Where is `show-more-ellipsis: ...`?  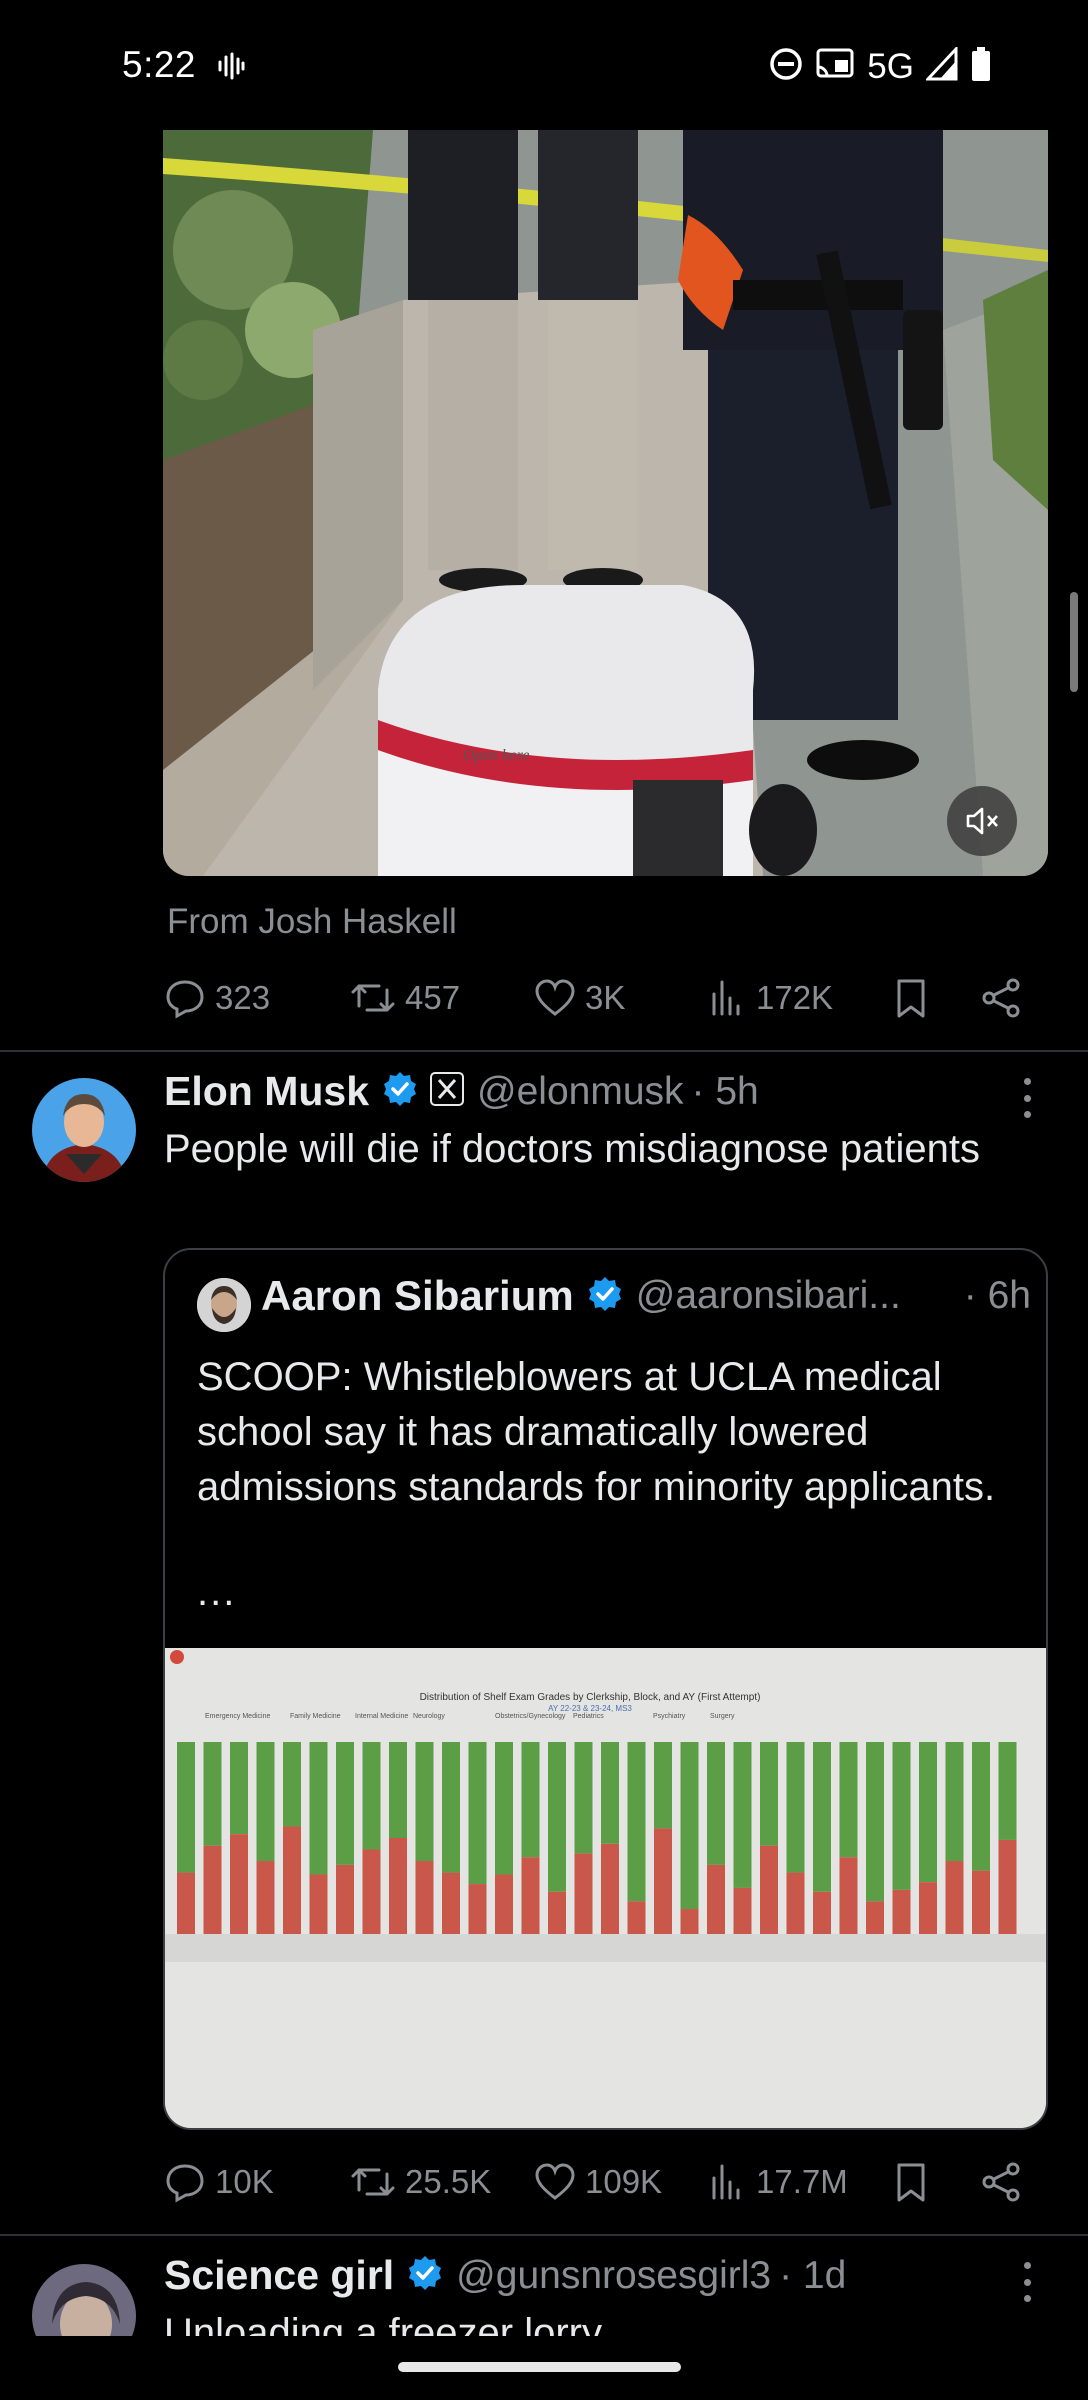
show-more-ellipsis: ... is located at coordinates (216, 1592).